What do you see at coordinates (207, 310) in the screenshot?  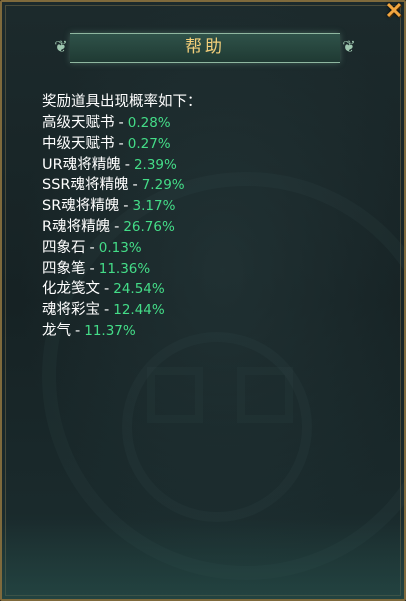 I see `rate-row: 魂将彩宝 -12.44%` at bounding box center [207, 310].